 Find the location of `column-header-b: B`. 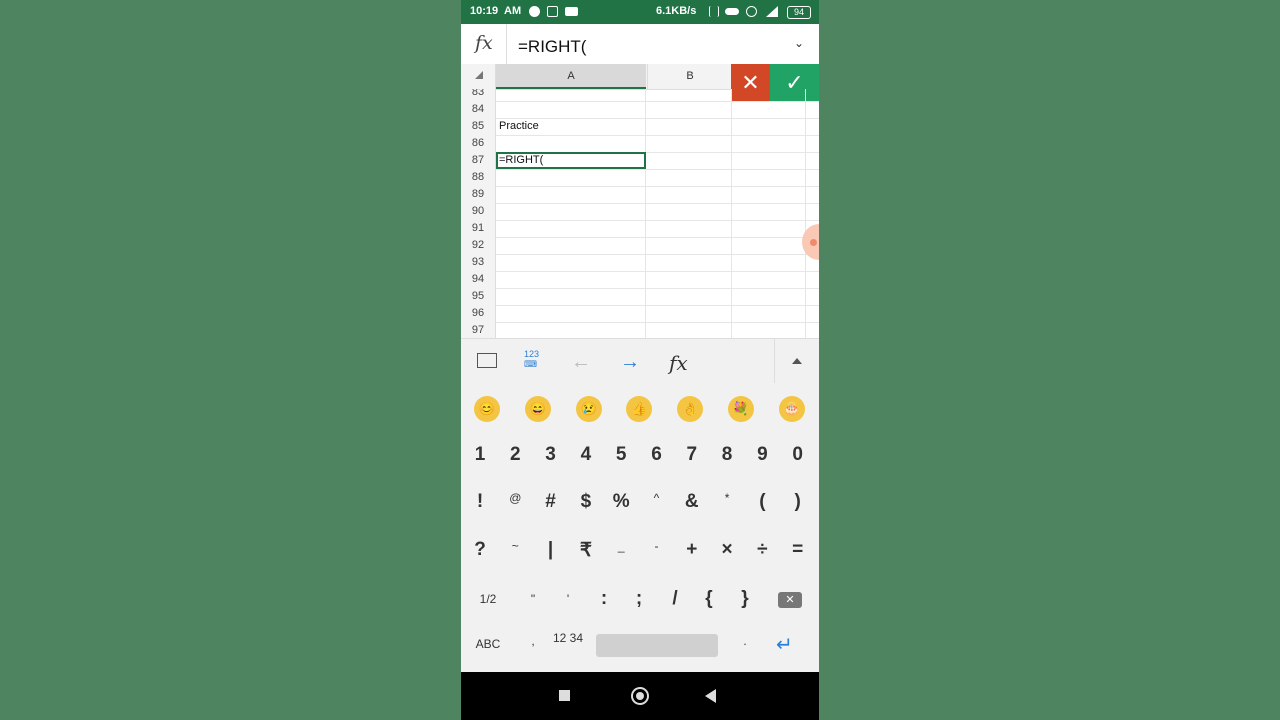

column-header-b: B is located at coordinates (689, 76).